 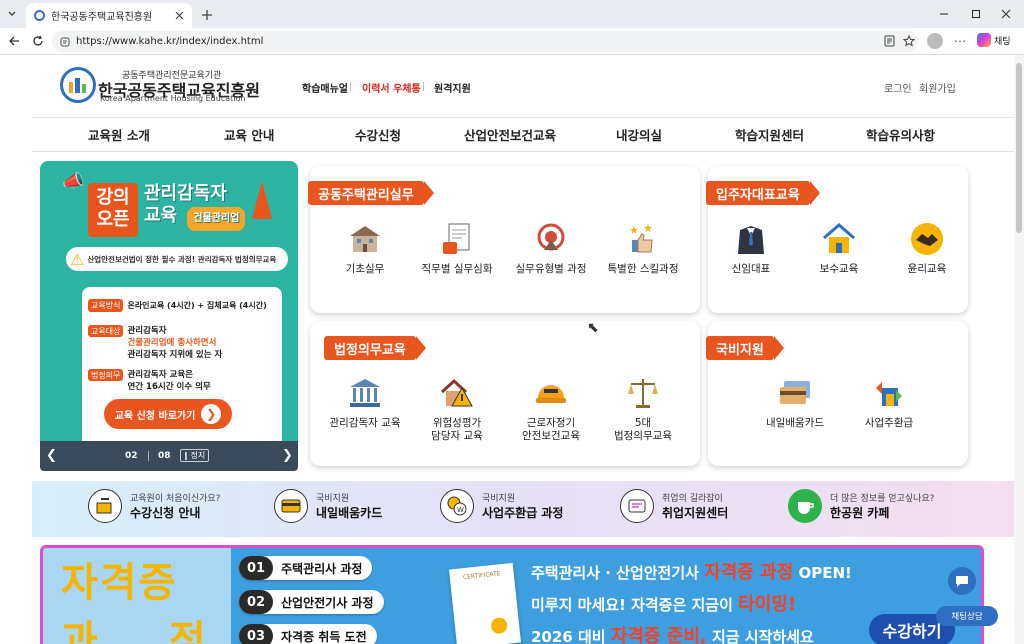 What do you see at coordinates (695, 513) in the screenshot?
I see `quick-big-text: 취업지원센터` at bounding box center [695, 513].